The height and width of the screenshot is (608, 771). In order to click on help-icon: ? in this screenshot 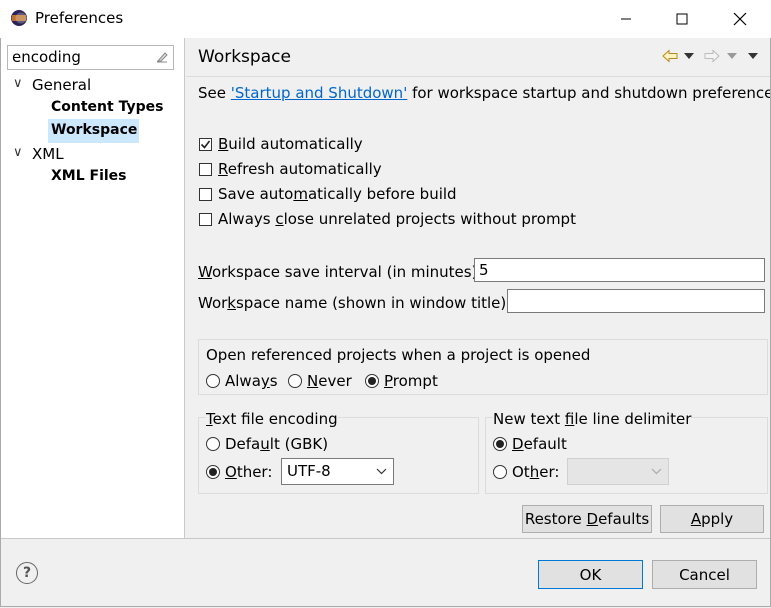, I will do `click(27, 573)`.